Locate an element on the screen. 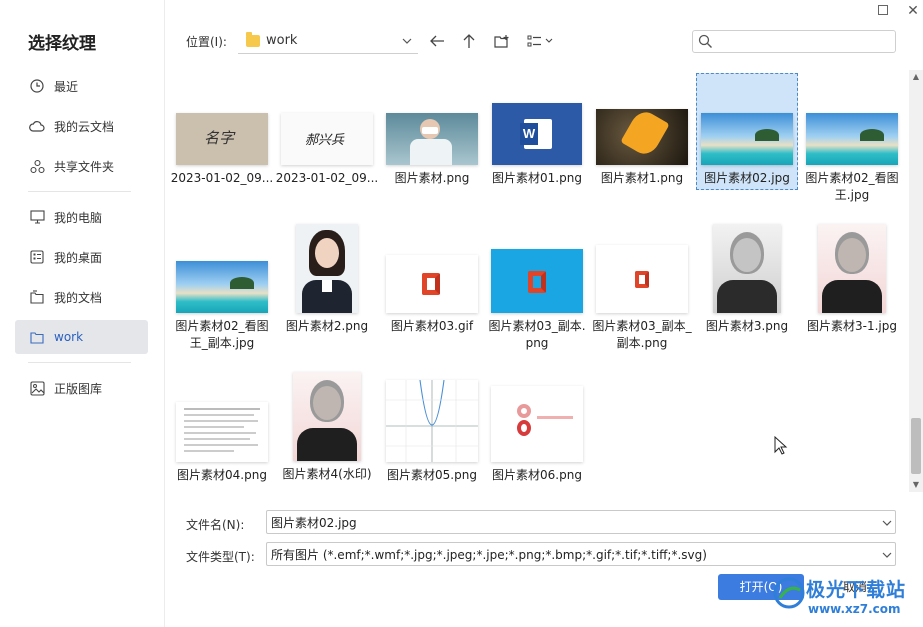  sidebar-item-gallery: 正版图库 is located at coordinates (81, 388).